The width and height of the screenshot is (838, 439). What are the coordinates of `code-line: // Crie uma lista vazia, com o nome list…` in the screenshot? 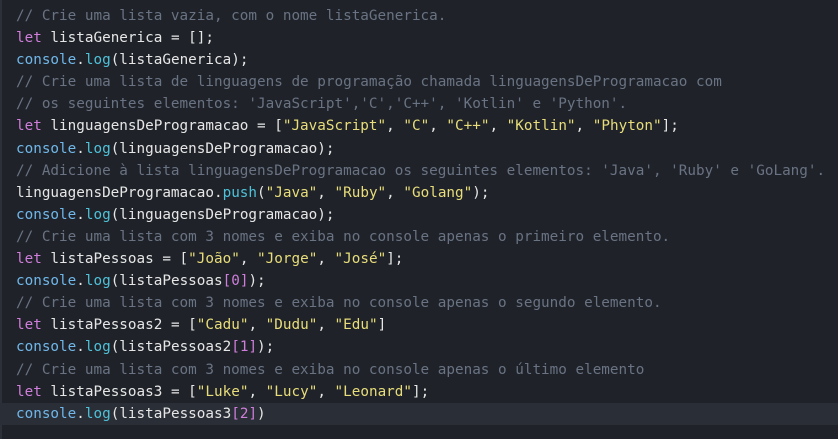 It's located at (427, 16).